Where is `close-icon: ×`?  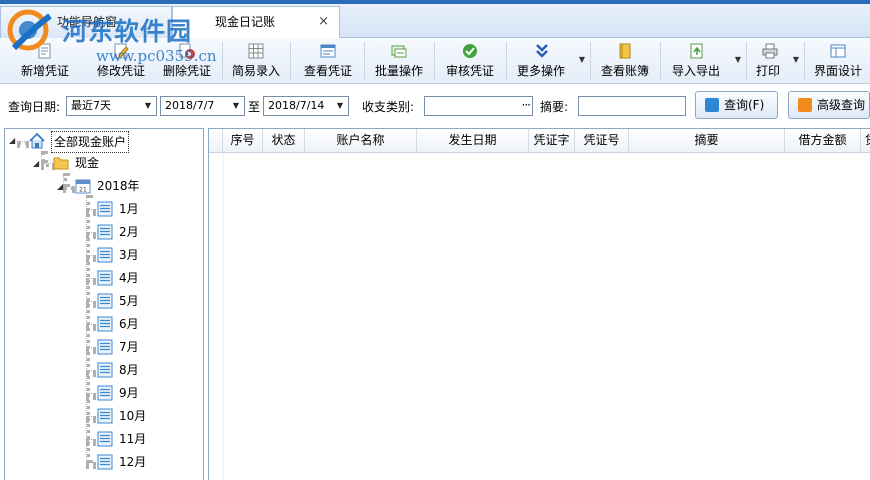 close-icon: × is located at coordinates (323, 22).